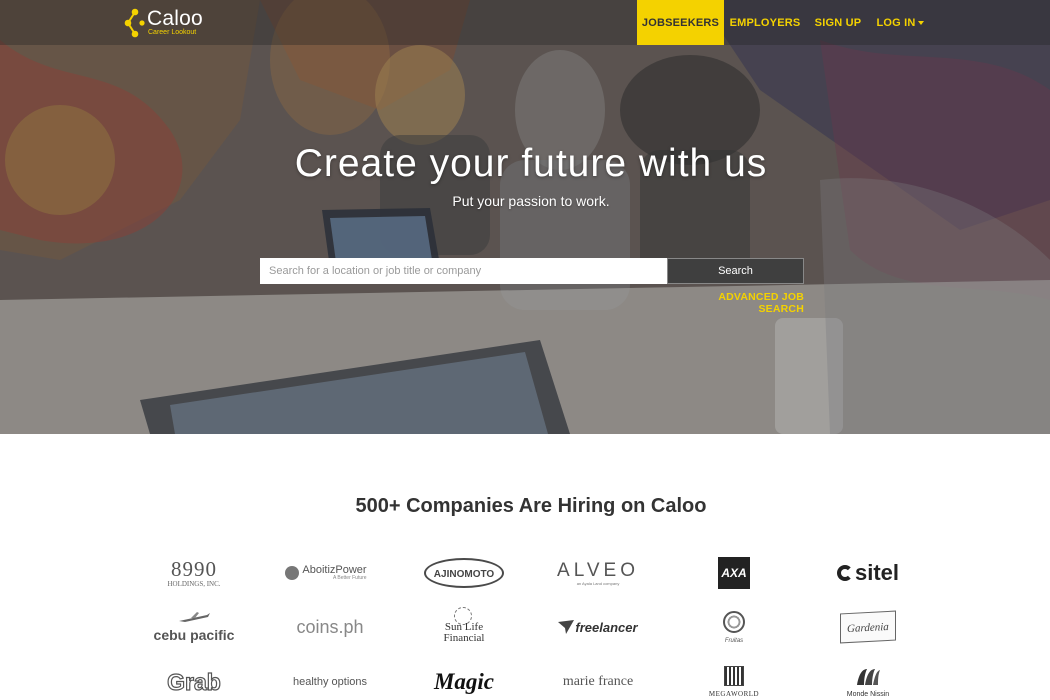  I want to click on company-logo-megaworld: MEGAWORLD, so click(734, 681).